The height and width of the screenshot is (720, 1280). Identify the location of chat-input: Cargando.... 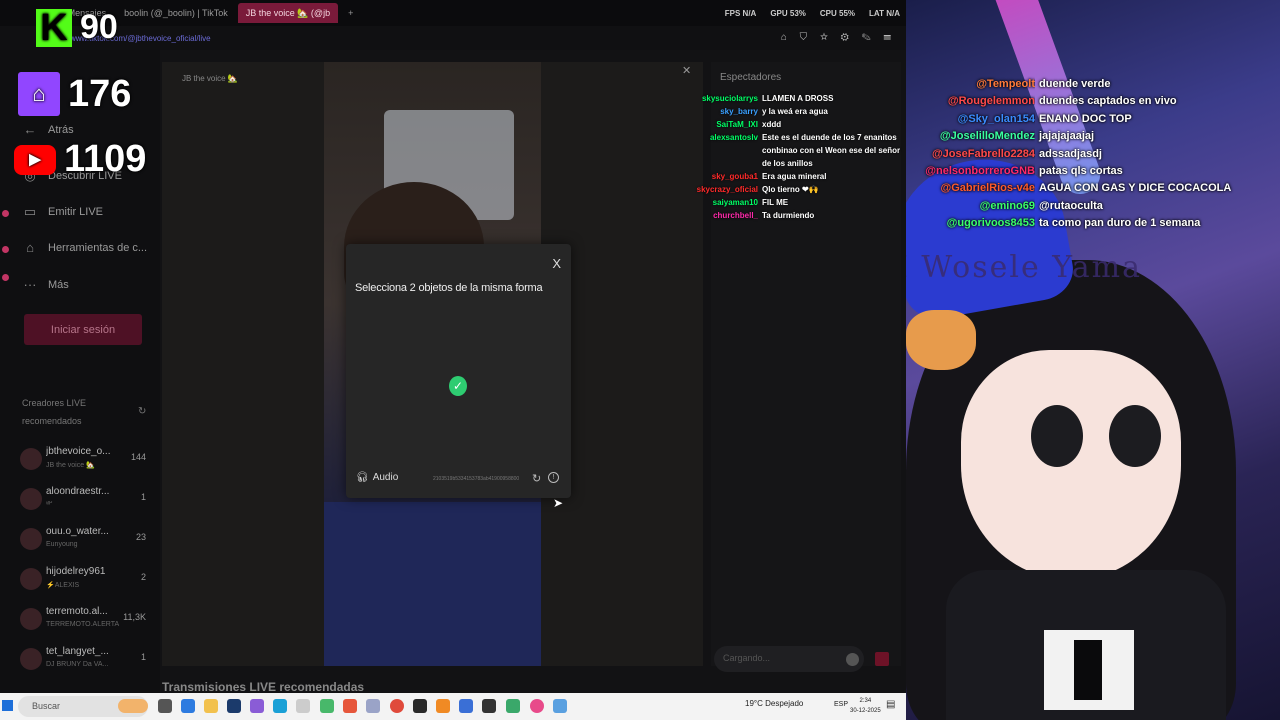
(789, 659).